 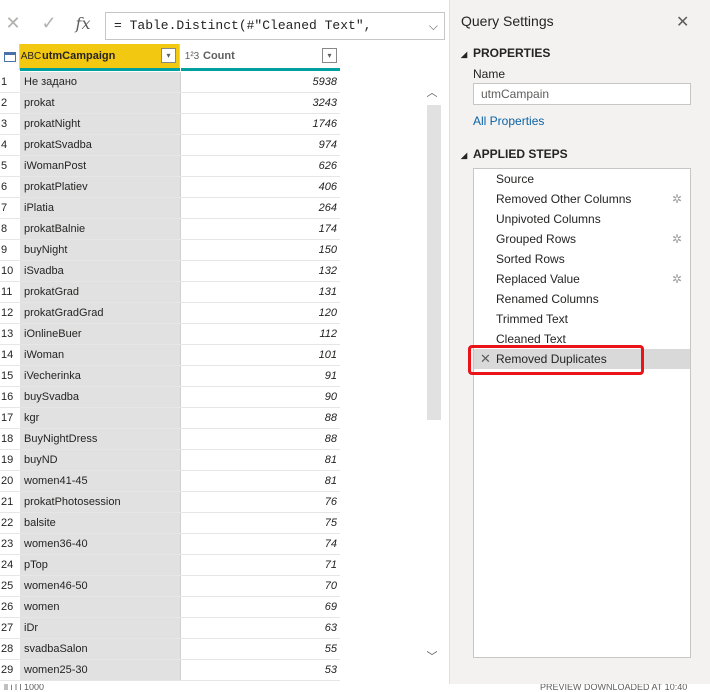 What do you see at coordinates (260, 334) in the screenshot?
I see `cell-count: 112` at bounding box center [260, 334].